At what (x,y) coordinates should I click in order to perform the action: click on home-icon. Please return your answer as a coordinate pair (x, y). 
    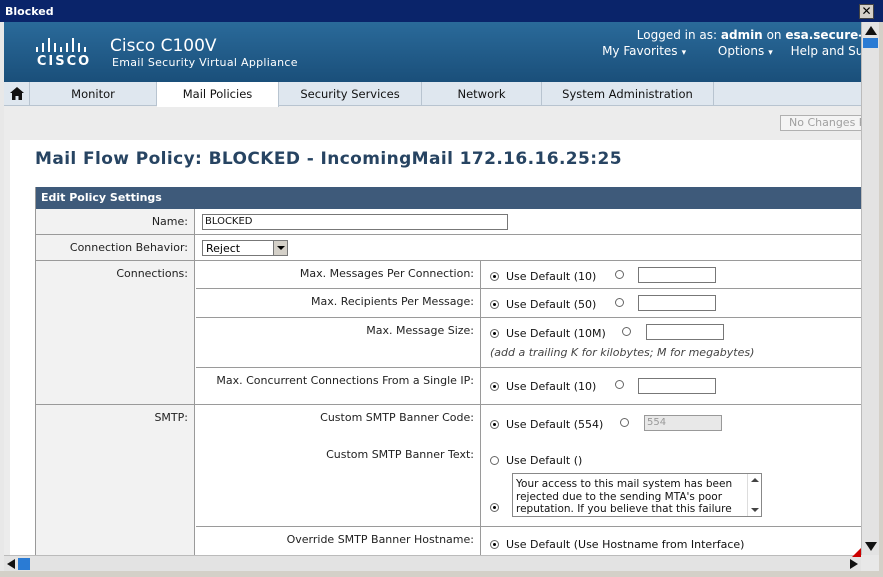
    Looking at the image, I should click on (17, 93).